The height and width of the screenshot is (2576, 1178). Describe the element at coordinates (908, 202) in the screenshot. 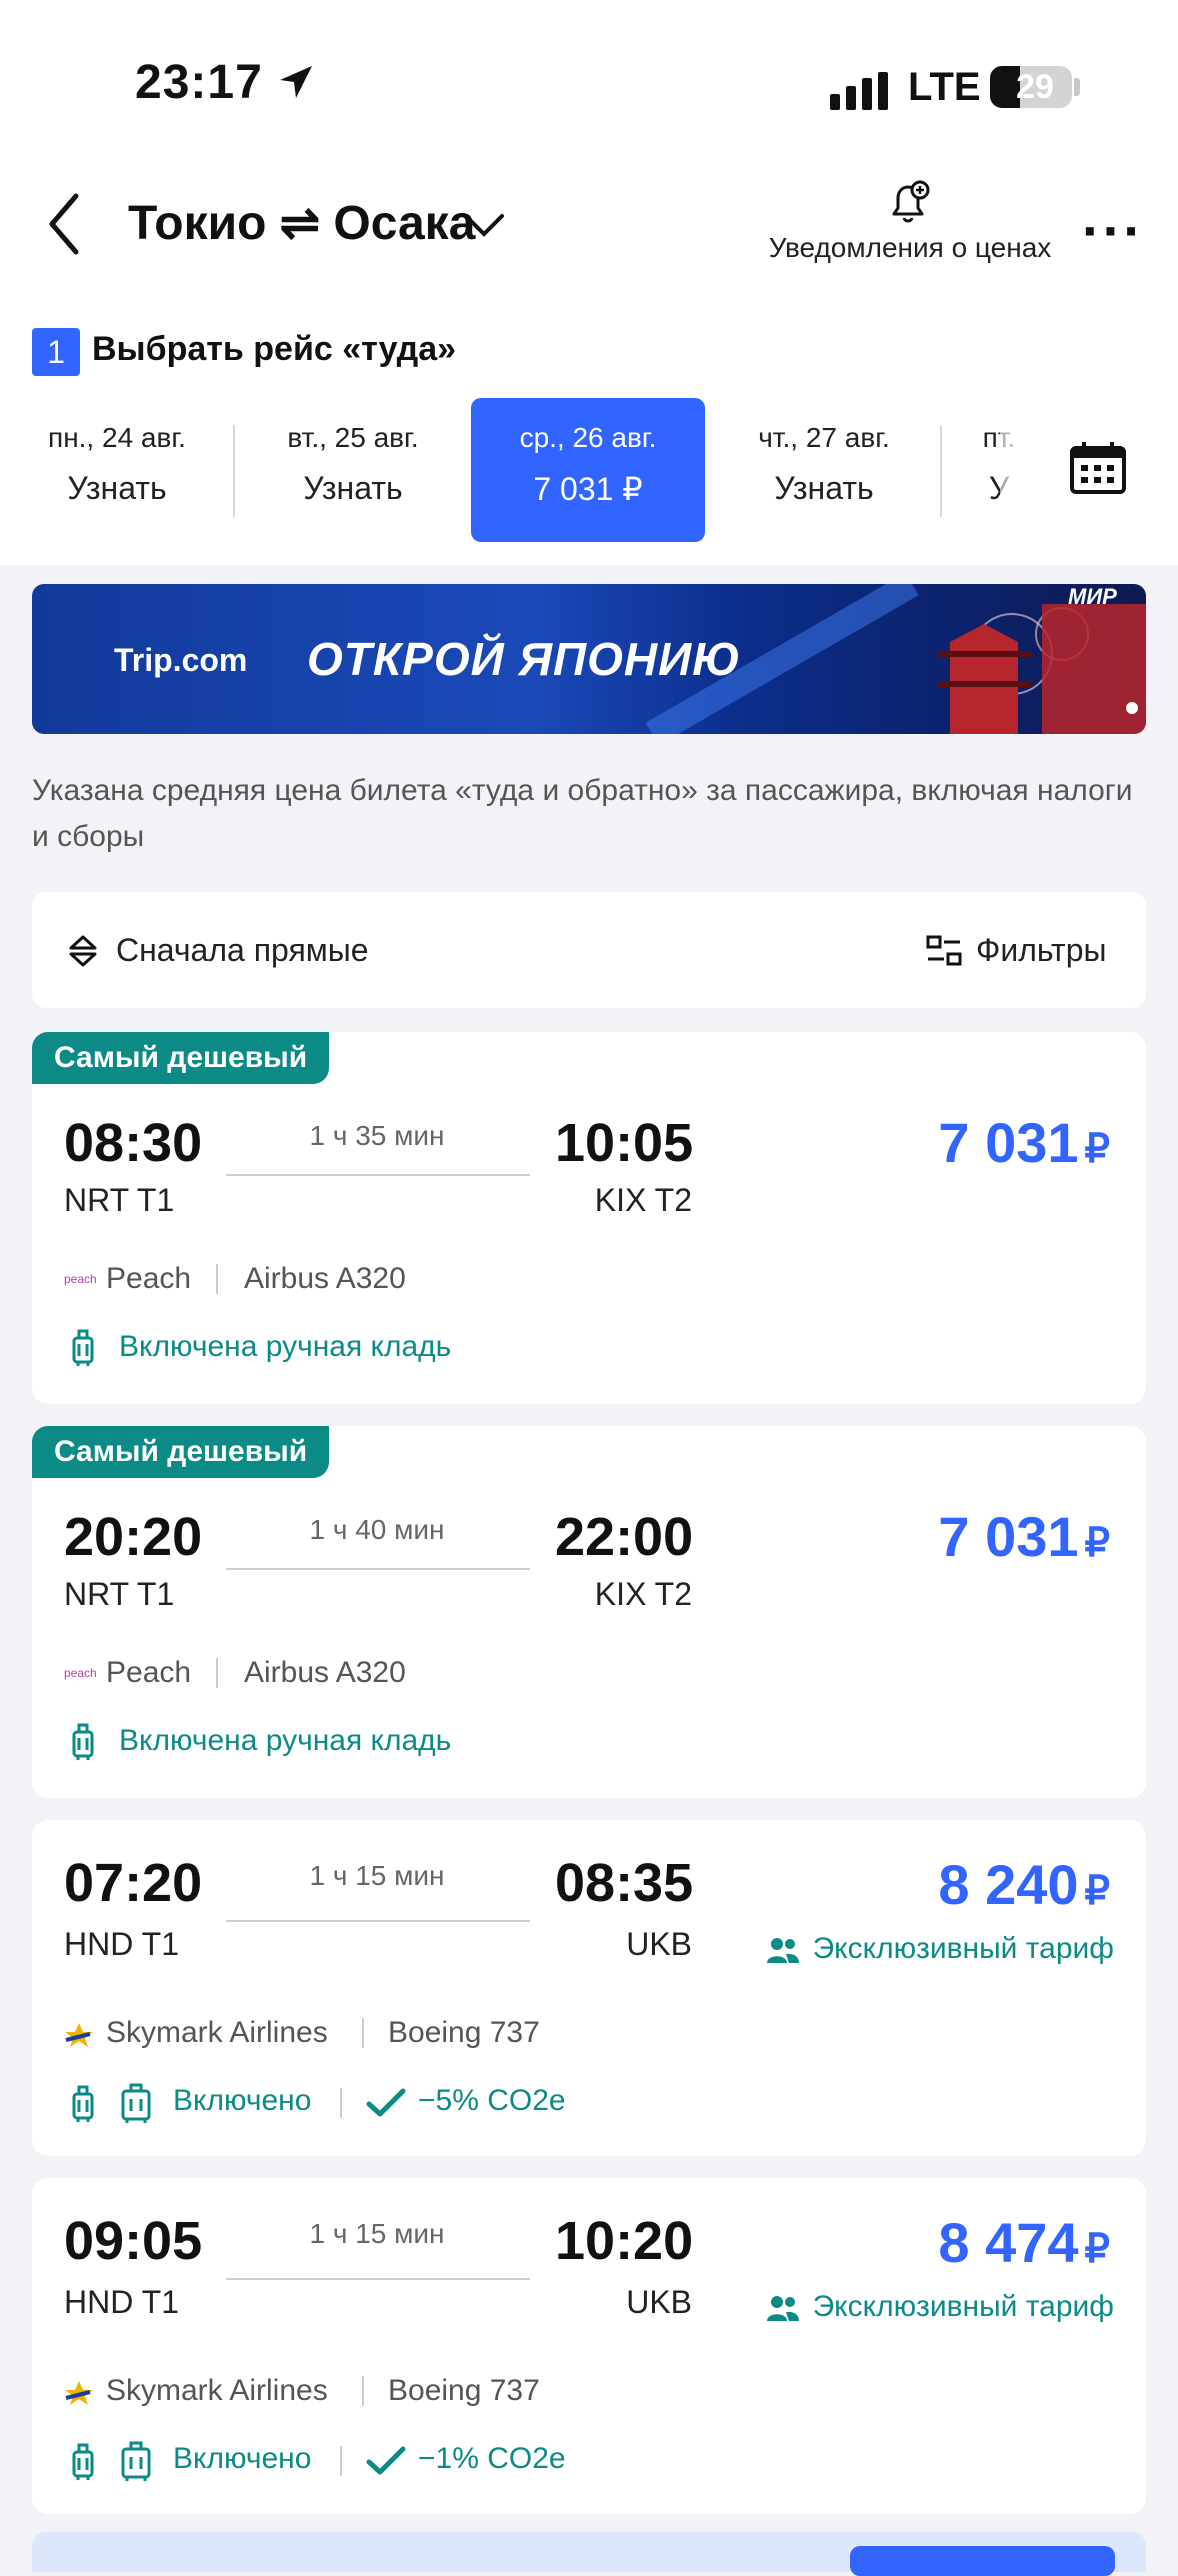

I see `bell-plus-icon` at that location.